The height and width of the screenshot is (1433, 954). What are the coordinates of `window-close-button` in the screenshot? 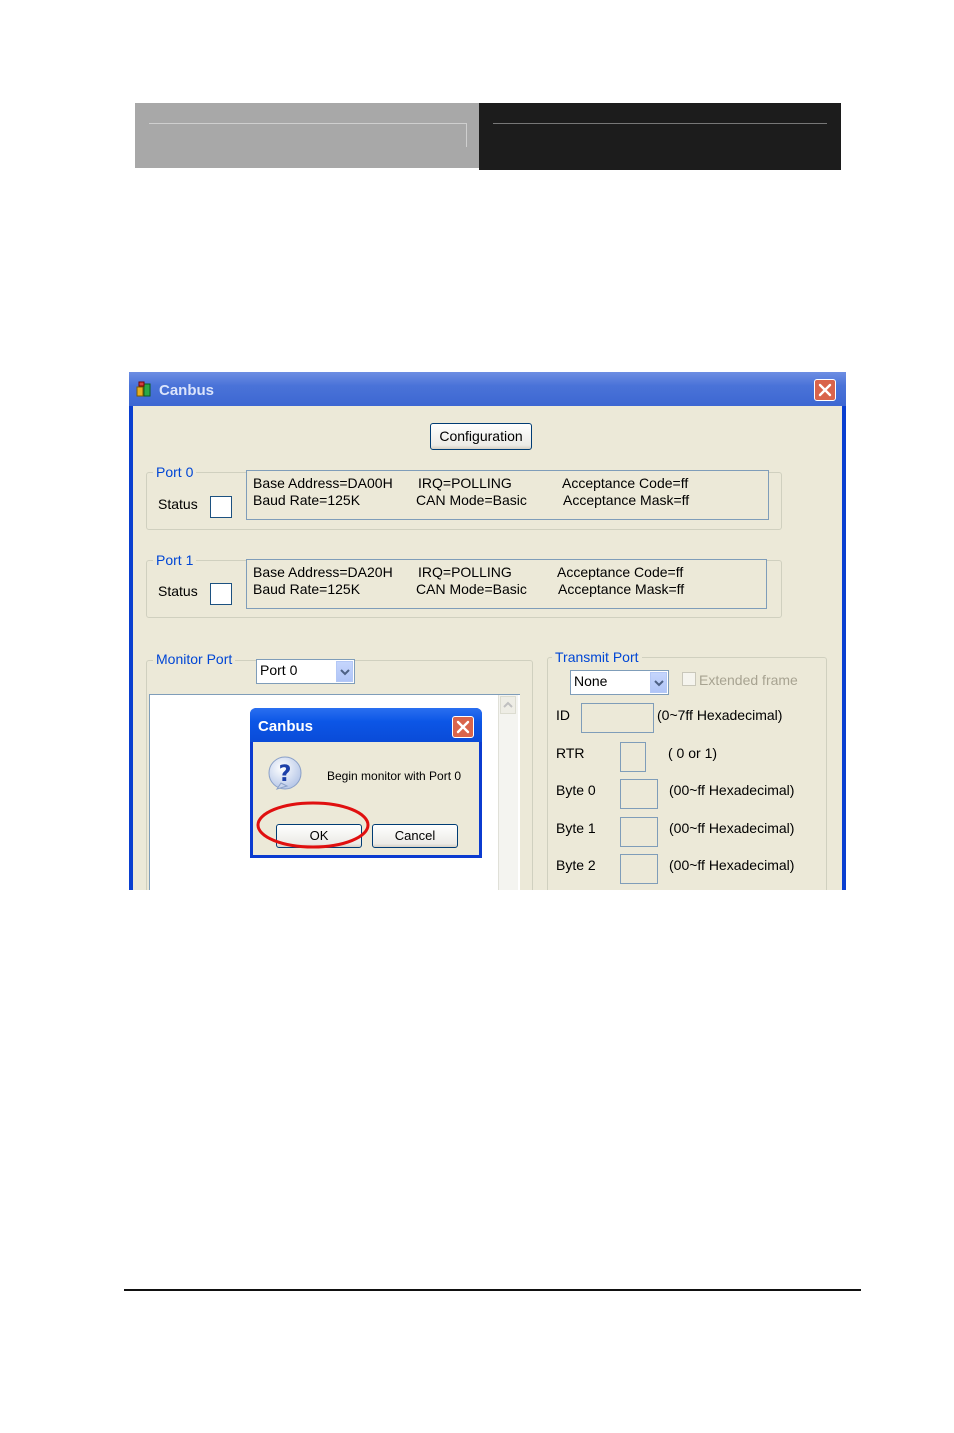 It's located at (825, 390).